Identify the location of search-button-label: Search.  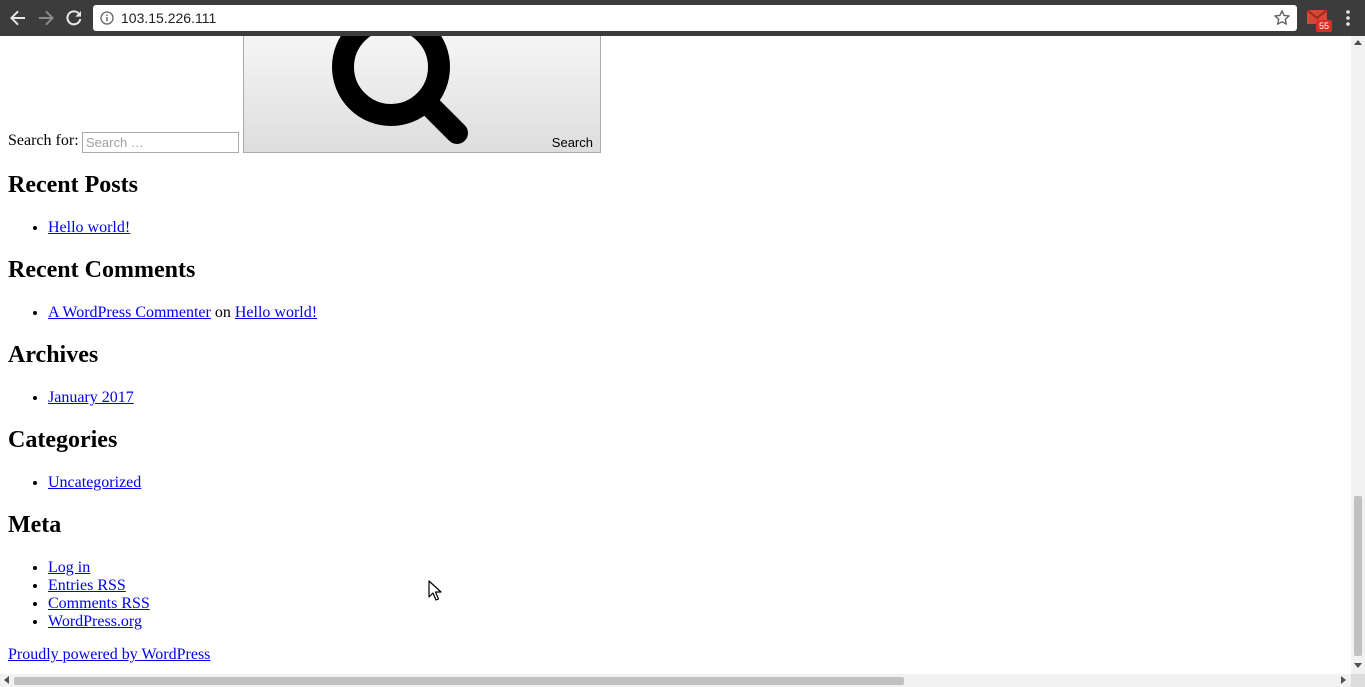
(572, 142).